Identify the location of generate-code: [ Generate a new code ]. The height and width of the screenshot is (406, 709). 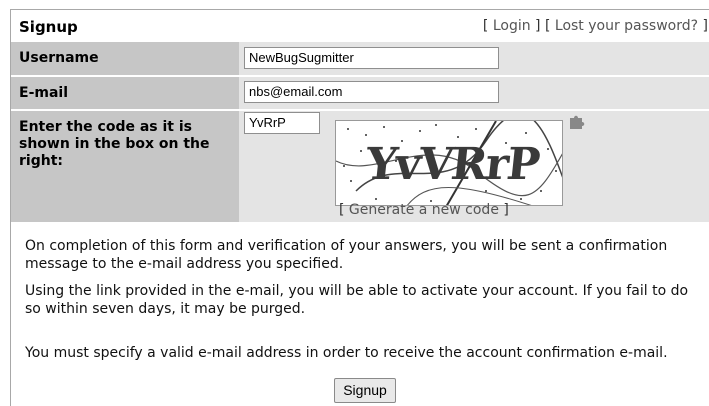
(424, 210).